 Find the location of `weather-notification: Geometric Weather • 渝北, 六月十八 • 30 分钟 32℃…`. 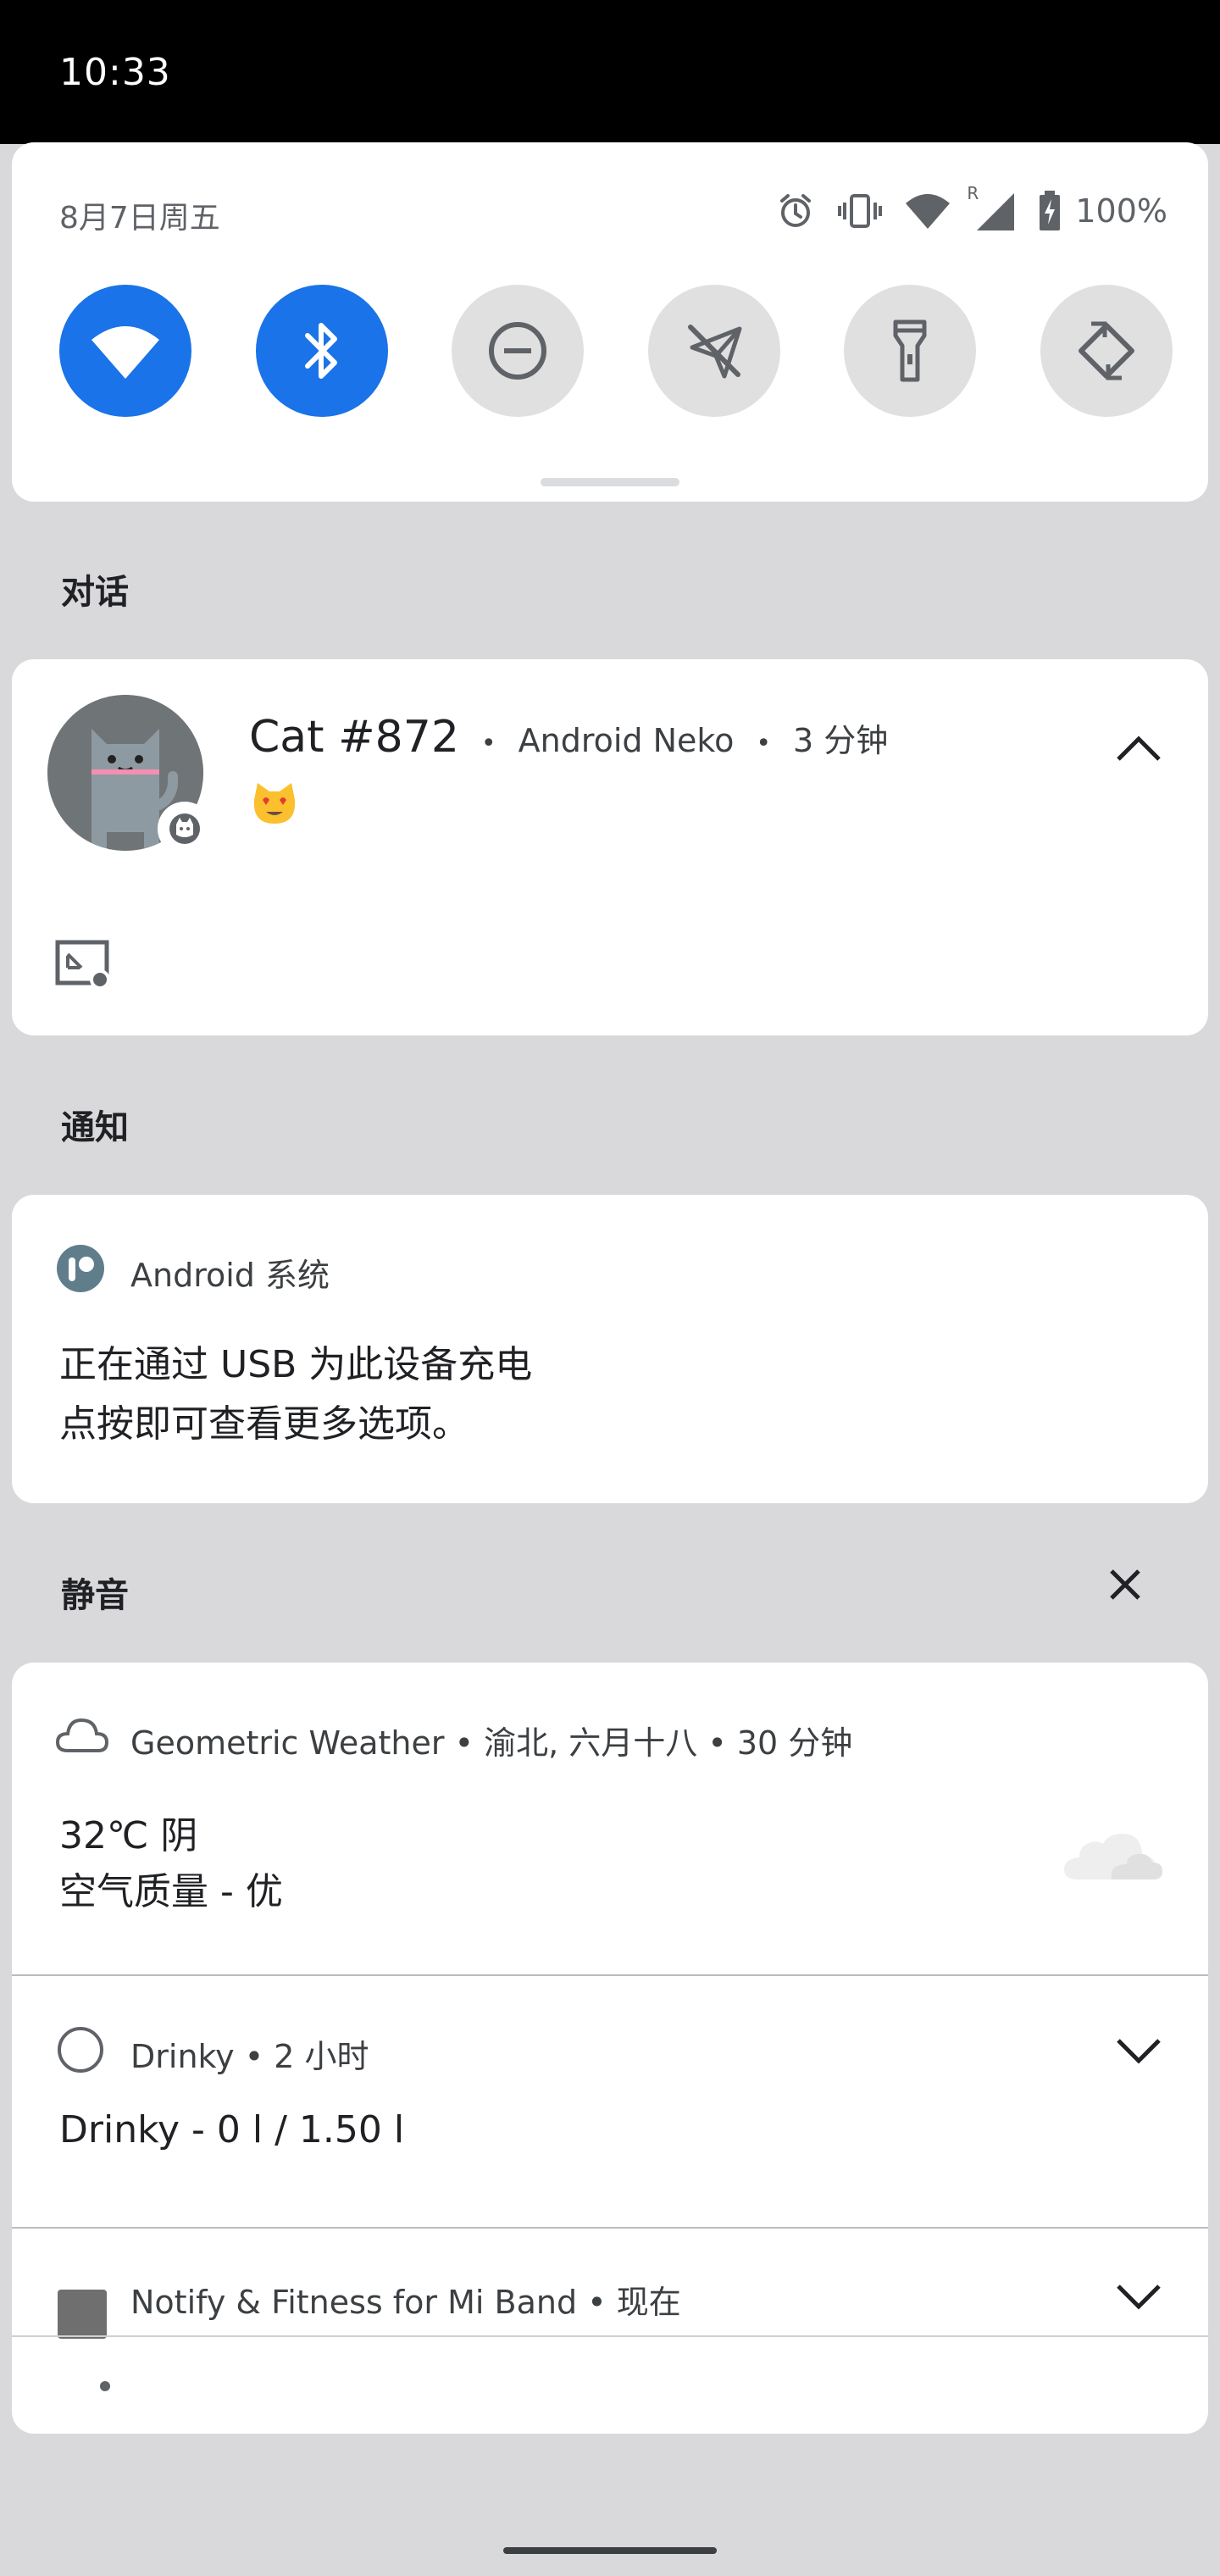

weather-notification: Geometric Weather • 渝北, 六月十八 • 30 分钟 32℃… is located at coordinates (610, 1819).